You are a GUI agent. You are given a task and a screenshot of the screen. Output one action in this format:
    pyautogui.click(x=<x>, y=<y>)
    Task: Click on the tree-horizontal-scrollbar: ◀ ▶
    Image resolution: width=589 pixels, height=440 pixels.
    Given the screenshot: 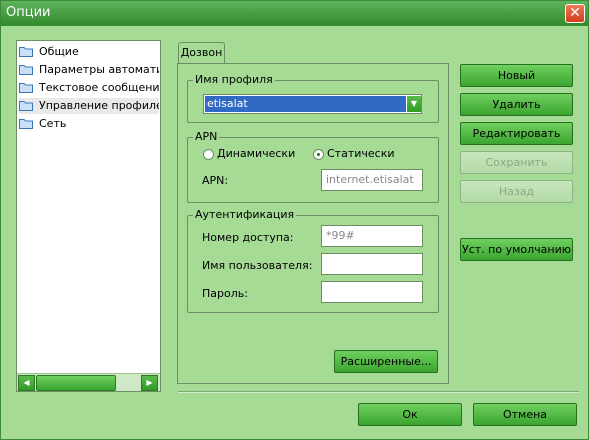 What is the action you would take?
    pyautogui.click(x=88, y=382)
    